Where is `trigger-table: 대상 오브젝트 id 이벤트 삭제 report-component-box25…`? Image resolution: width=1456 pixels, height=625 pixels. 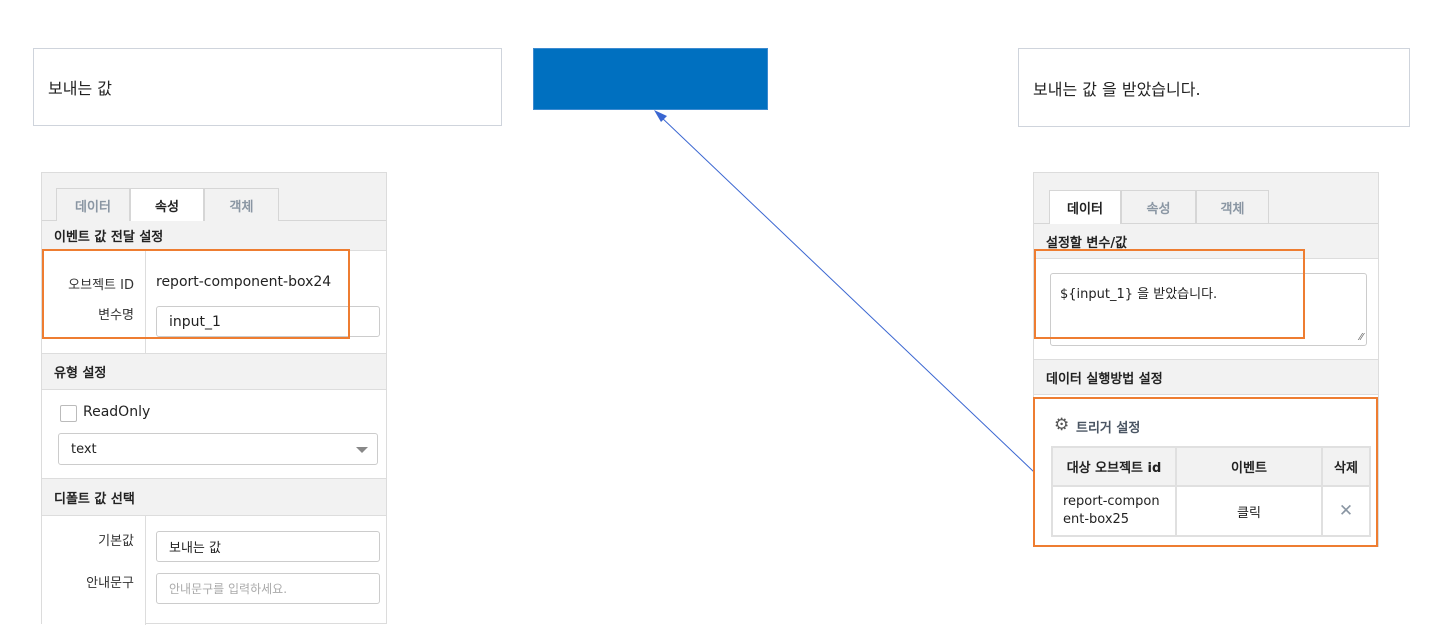 trigger-table: 대상 오브젝트 id 이벤트 삭제 report-component-box25… is located at coordinates (1211, 491).